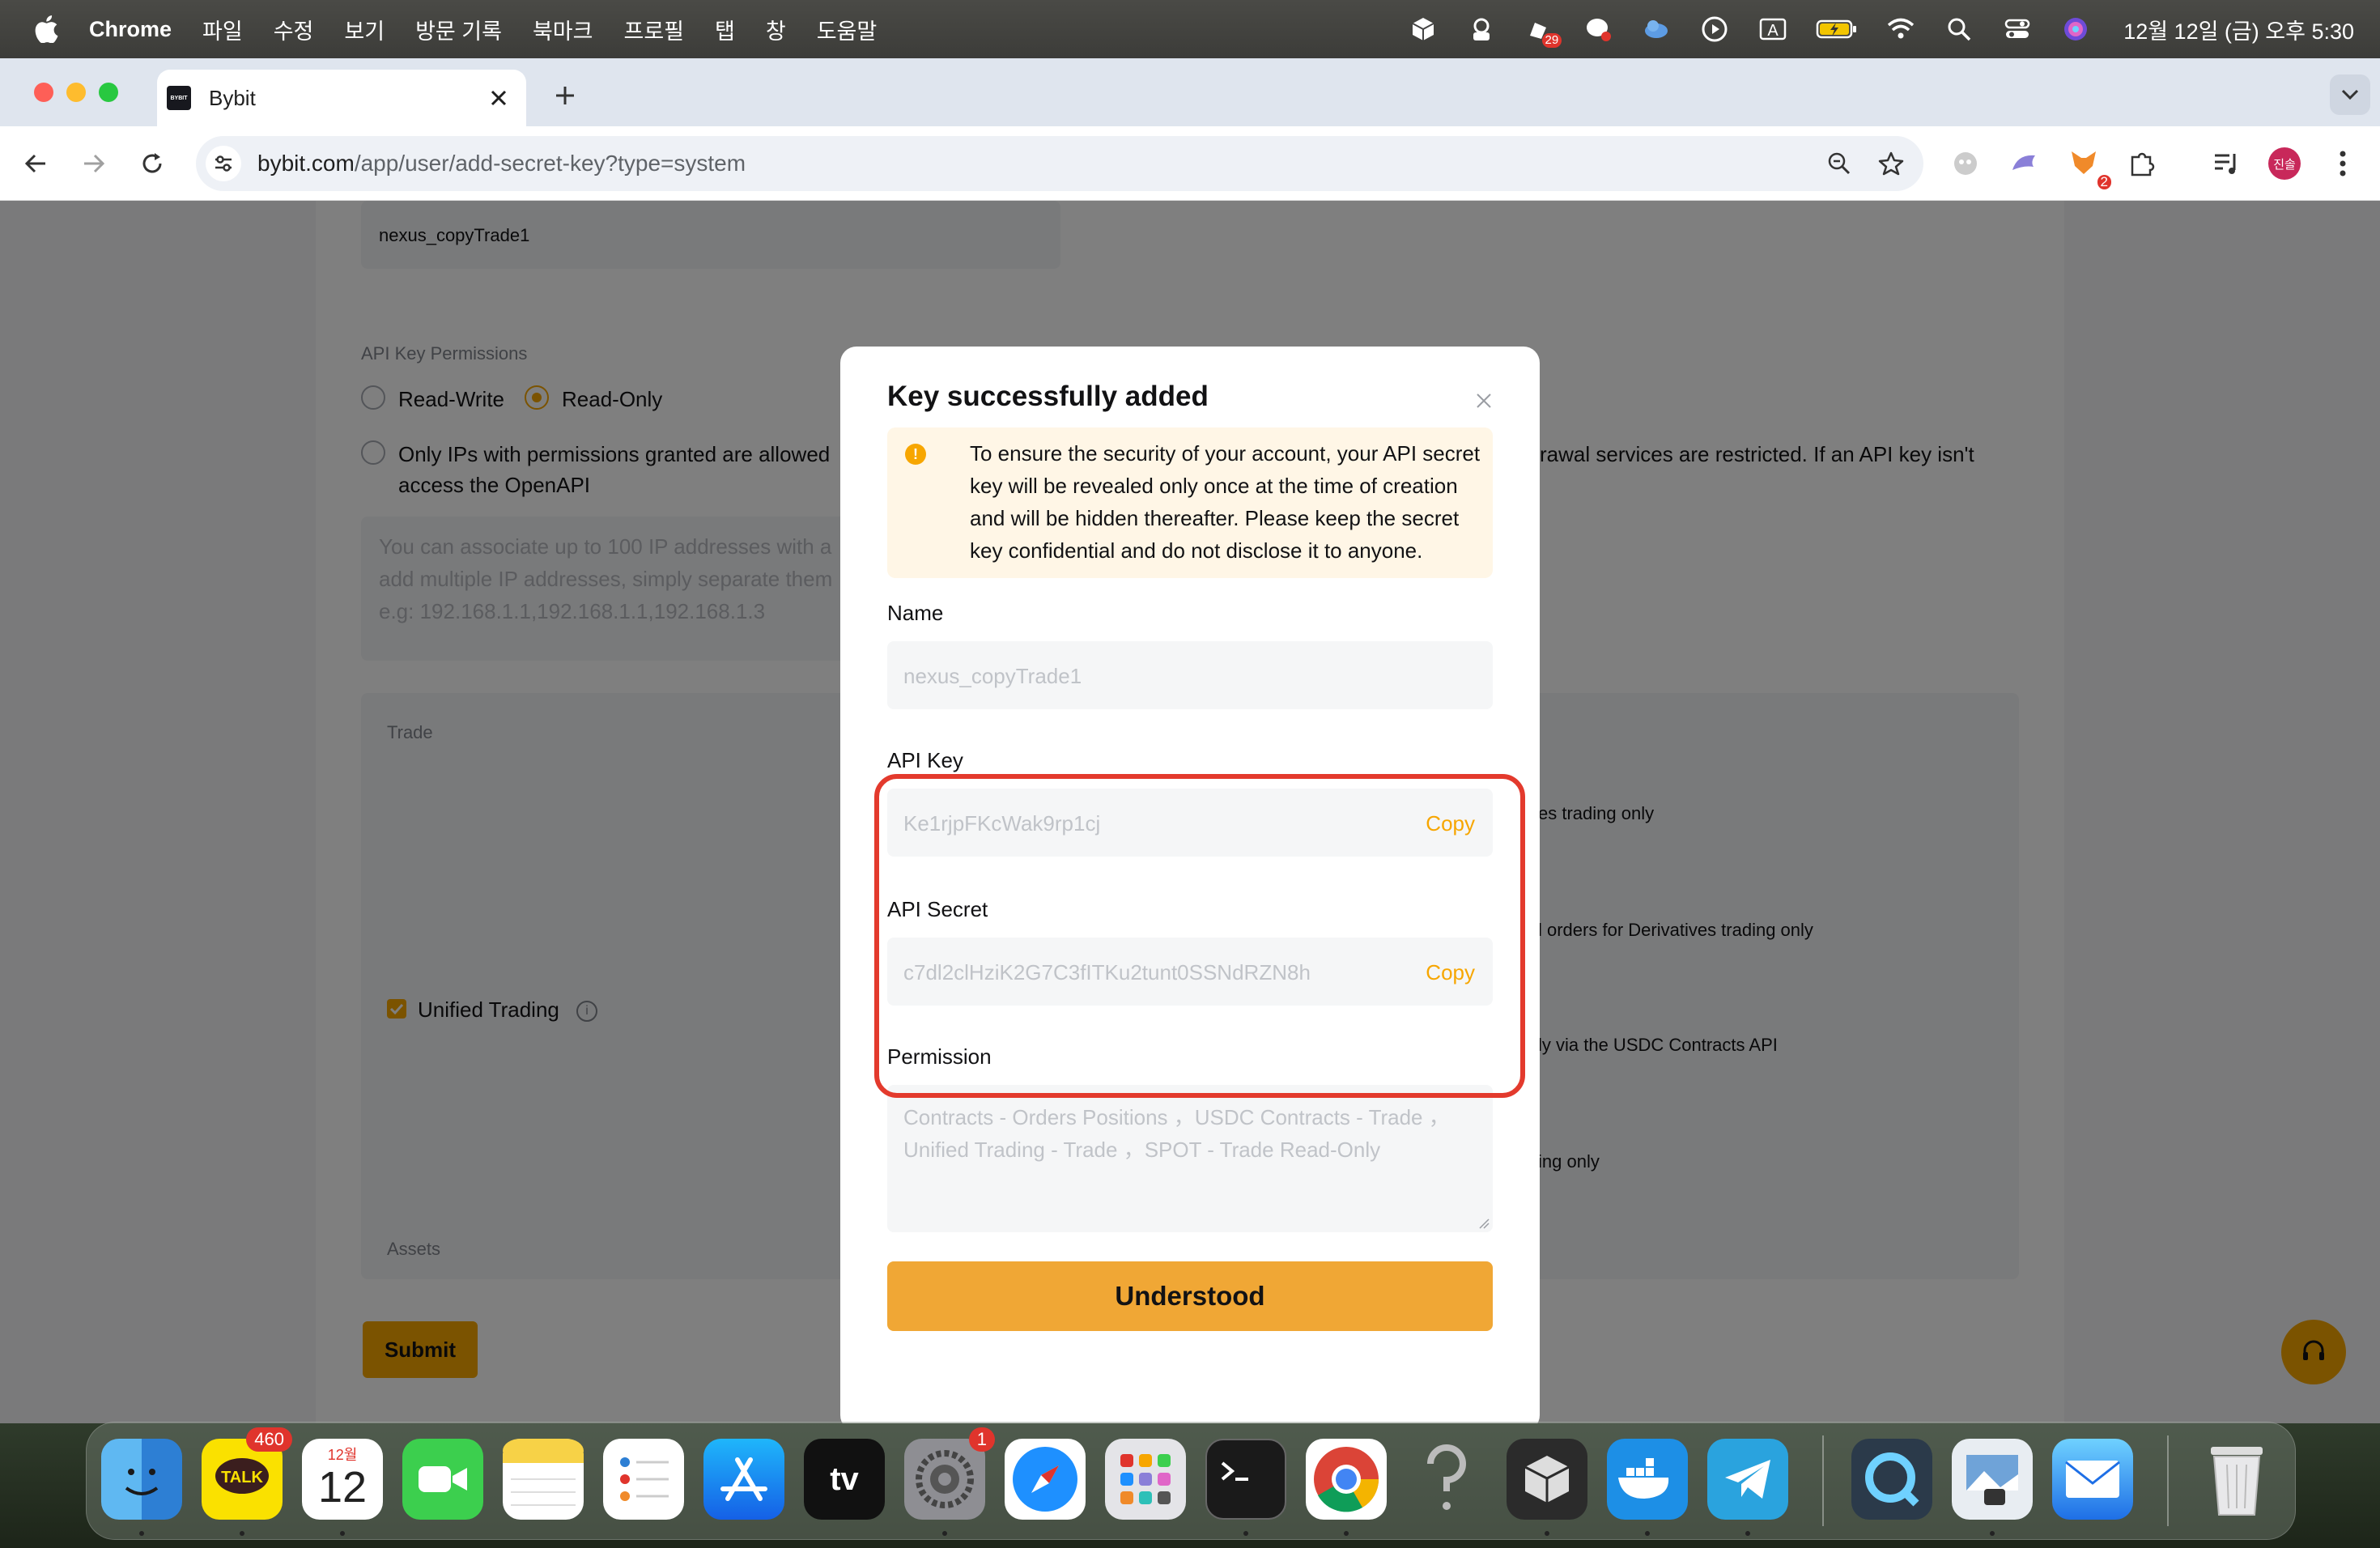  Describe the element at coordinates (1190, 1296) in the screenshot. I see `understood-button: Understood` at that location.